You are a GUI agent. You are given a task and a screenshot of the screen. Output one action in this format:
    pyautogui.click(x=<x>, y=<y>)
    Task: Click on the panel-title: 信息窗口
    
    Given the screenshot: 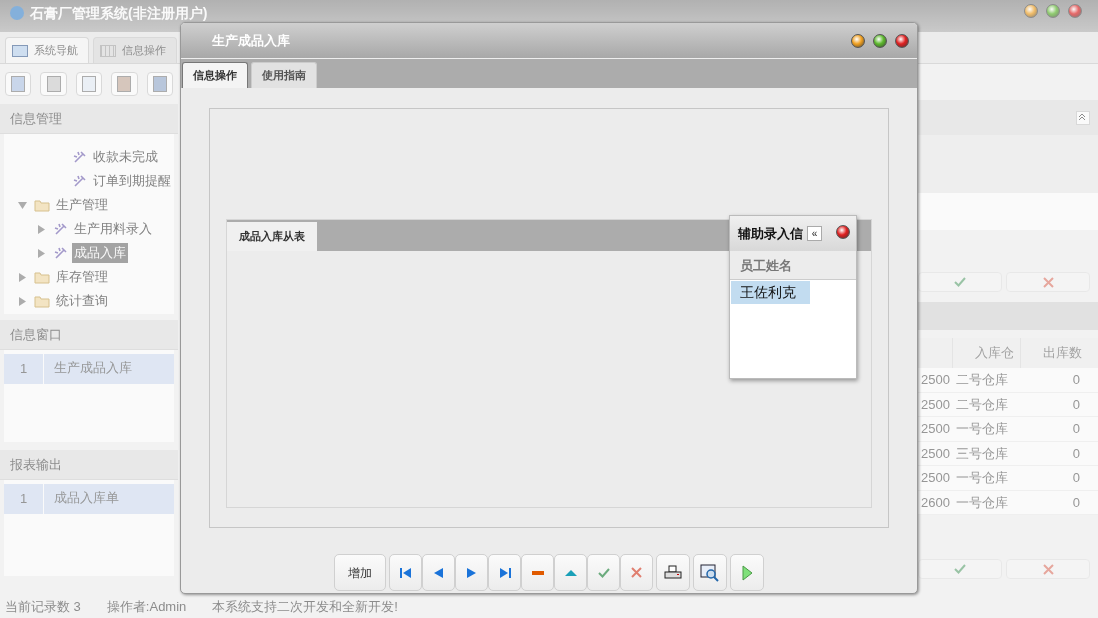 What is the action you would take?
    pyautogui.click(x=36, y=334)
    